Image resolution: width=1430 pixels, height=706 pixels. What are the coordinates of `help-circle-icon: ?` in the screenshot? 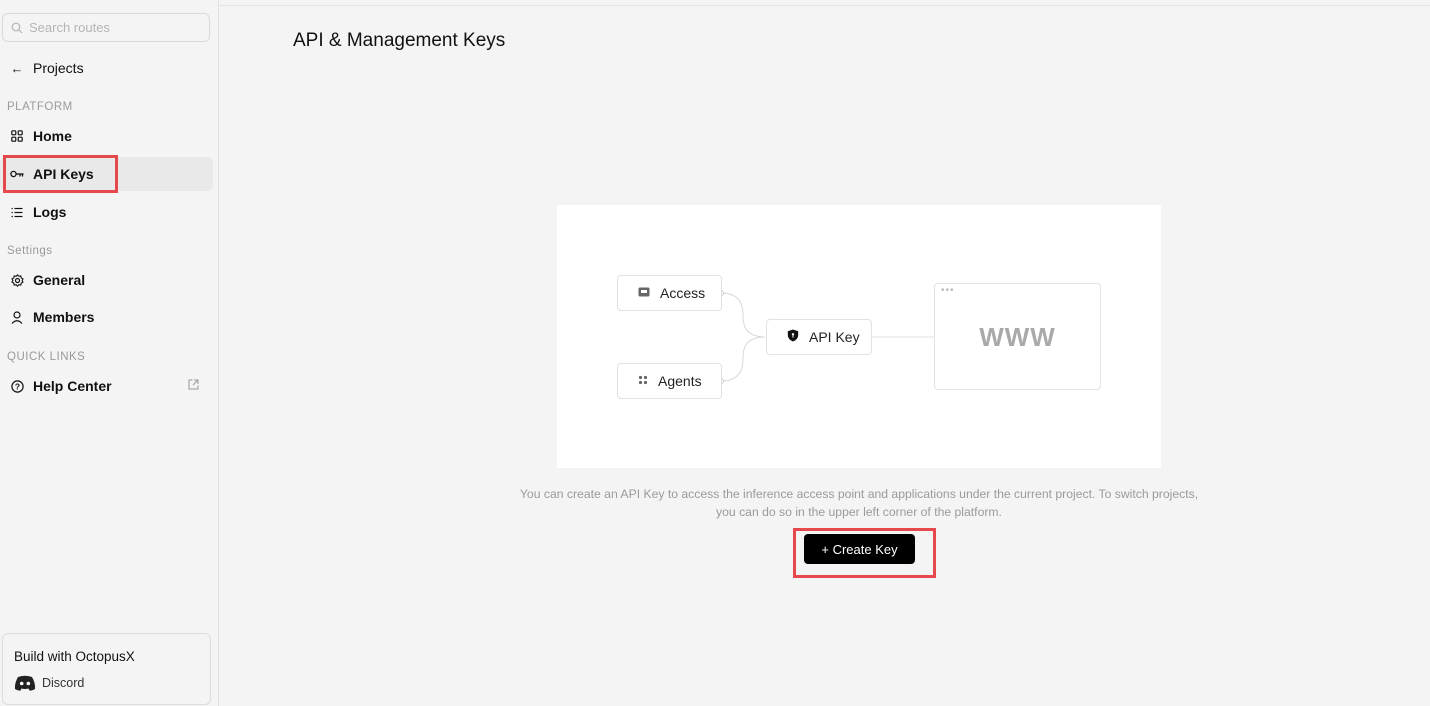 It's located at (17, 386).